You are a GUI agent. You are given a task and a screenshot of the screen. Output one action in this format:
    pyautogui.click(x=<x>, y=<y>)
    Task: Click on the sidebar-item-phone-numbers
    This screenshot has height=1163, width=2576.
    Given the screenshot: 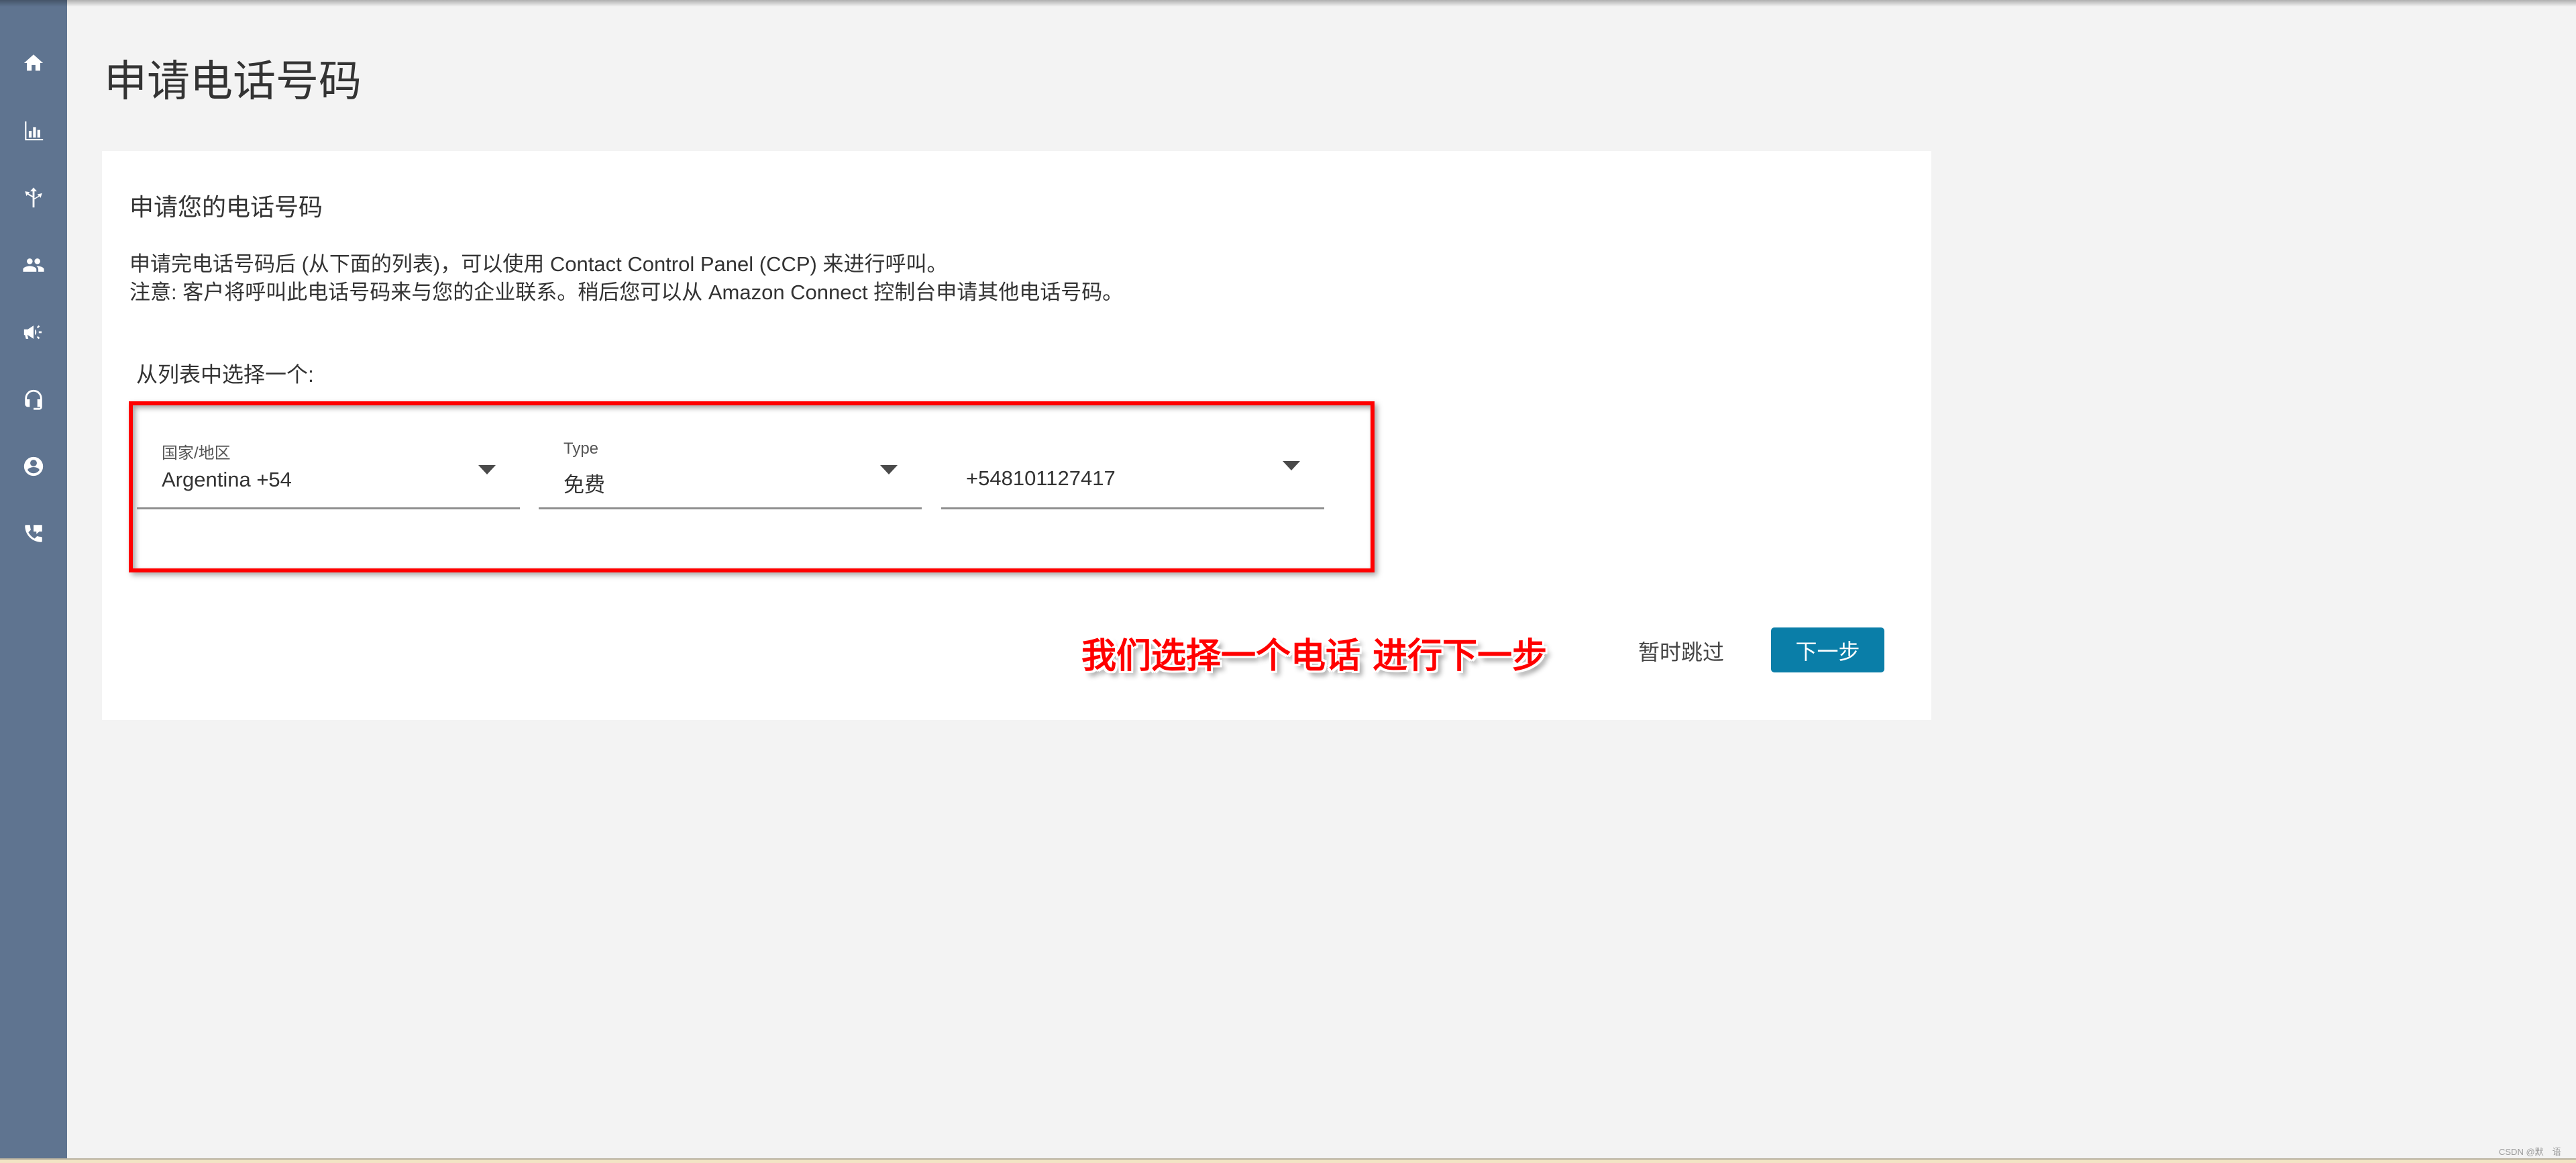 What is the action you would take?
    pyautogui.click(x=33, y=533)
    